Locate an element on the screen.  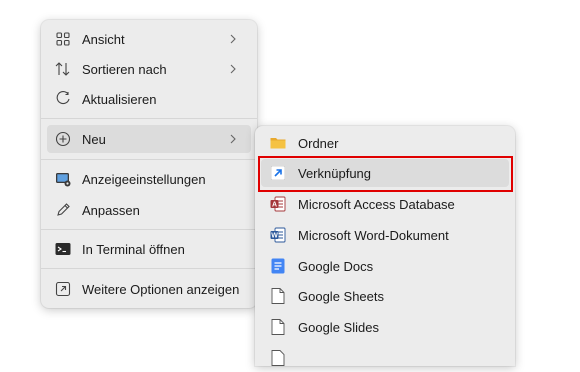
menu-item-weitere-optionen: Weitere Optionen anzeigen is located at coordinates (149, 289).